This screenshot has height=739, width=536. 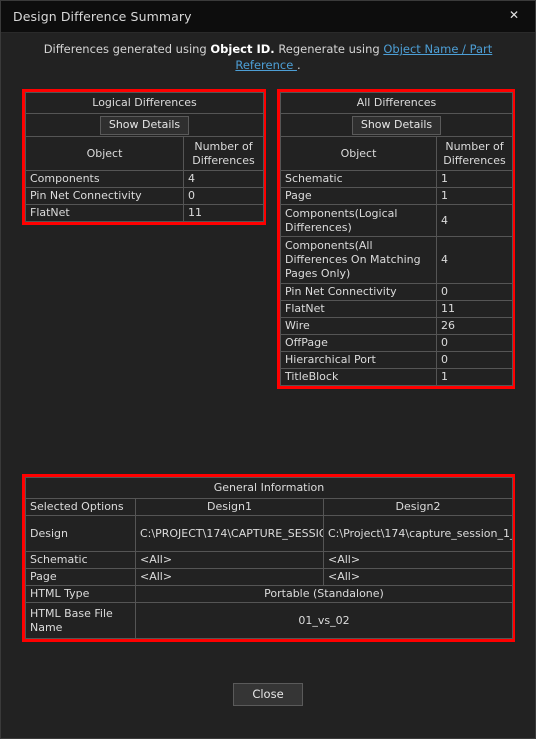 I want to click on logical-show-details-cell: Show Details, so click(x=144, y=125).